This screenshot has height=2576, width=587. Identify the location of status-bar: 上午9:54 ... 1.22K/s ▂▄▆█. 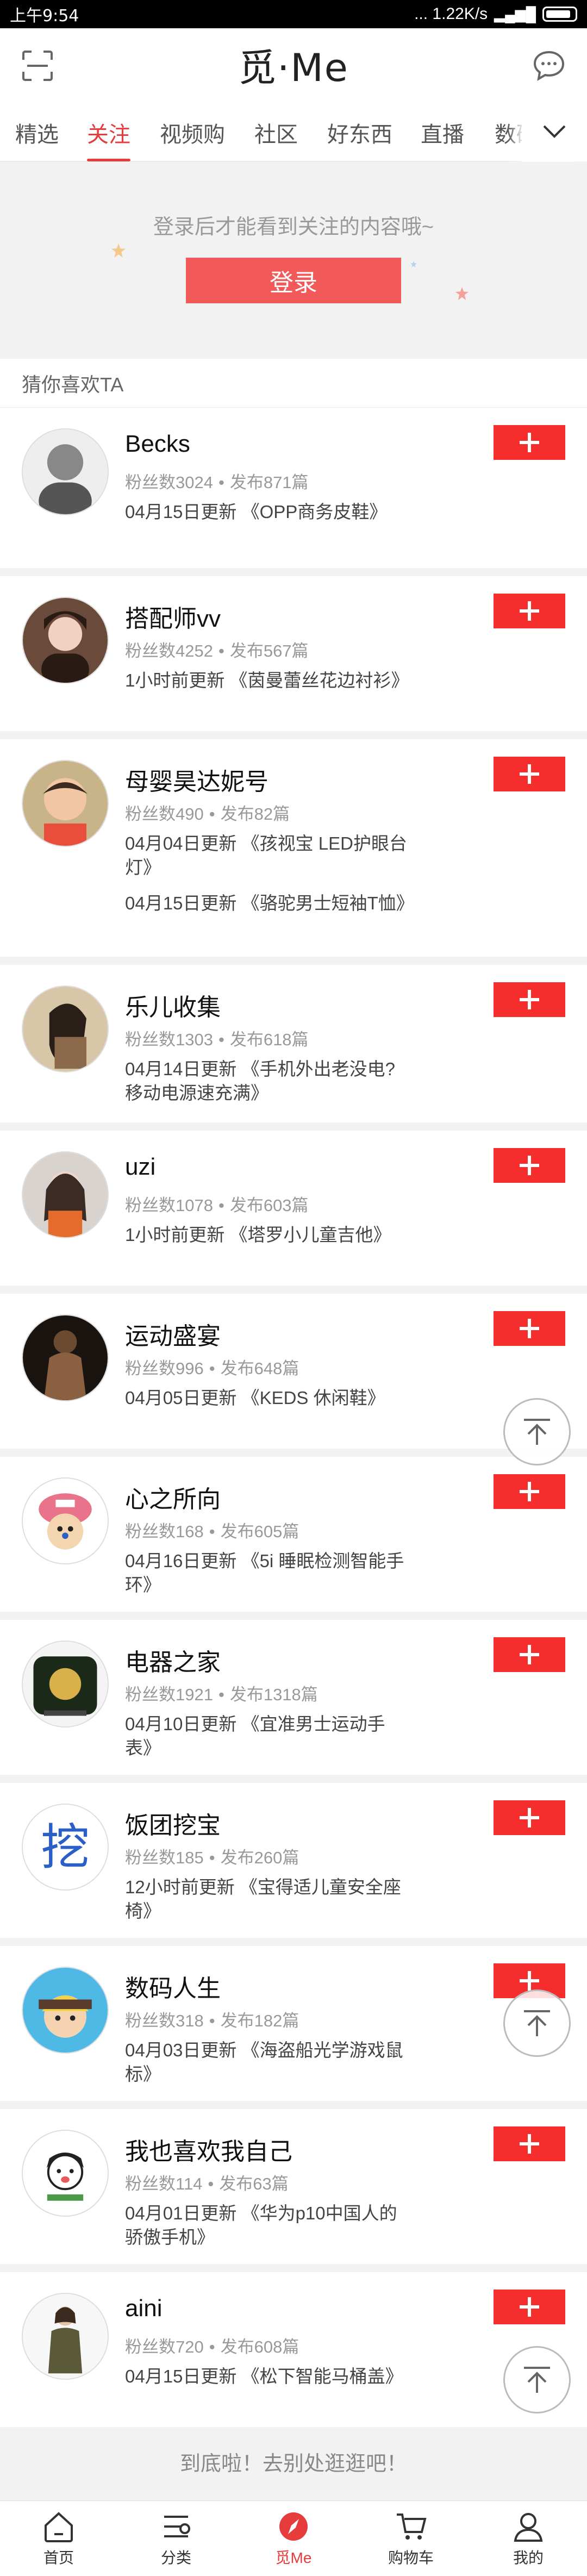
(293, 14).